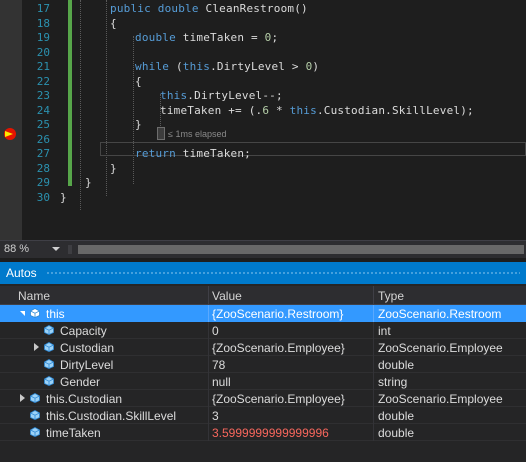  I want to click on code-token: timeTaken =, so click(223, 37).